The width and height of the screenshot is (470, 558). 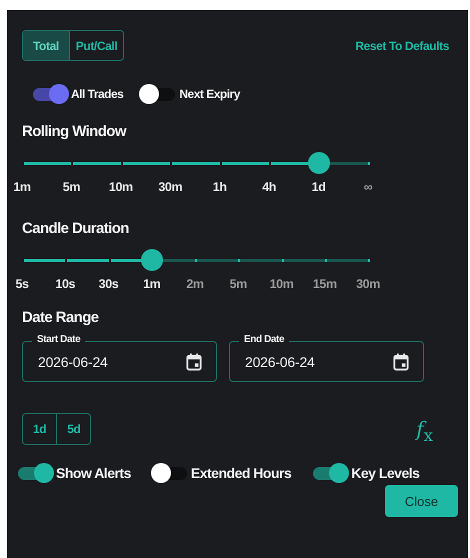 I want to click on formula-button: f$_{x}$, so click(x=424, y=431).